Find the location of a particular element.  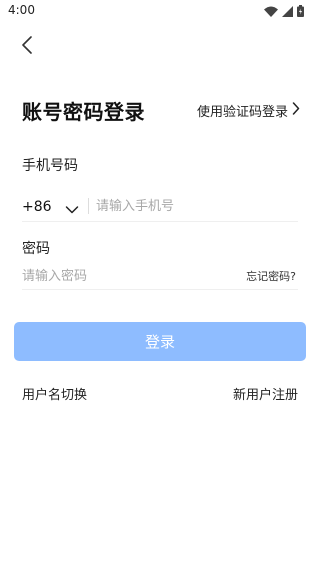

phone-row: +86 is located at coordinates (160, 206).